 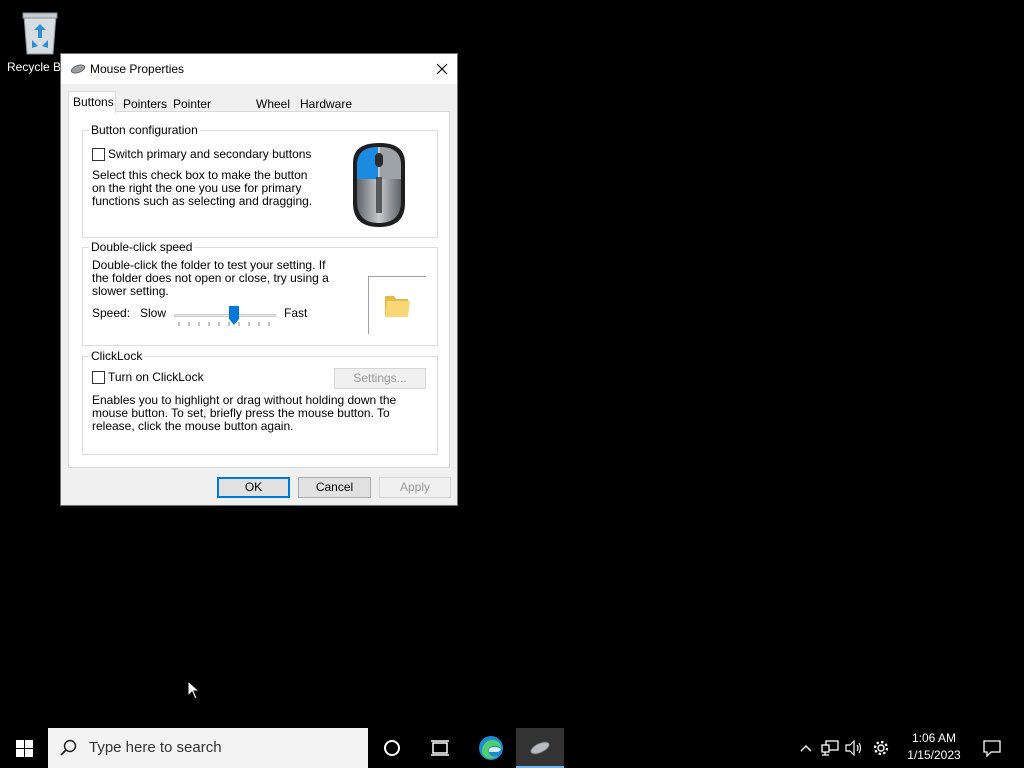 What do you see at coordinates (224, 324) in the screenshot?
I see `slider-ticks` at bounding box center [224, 324].